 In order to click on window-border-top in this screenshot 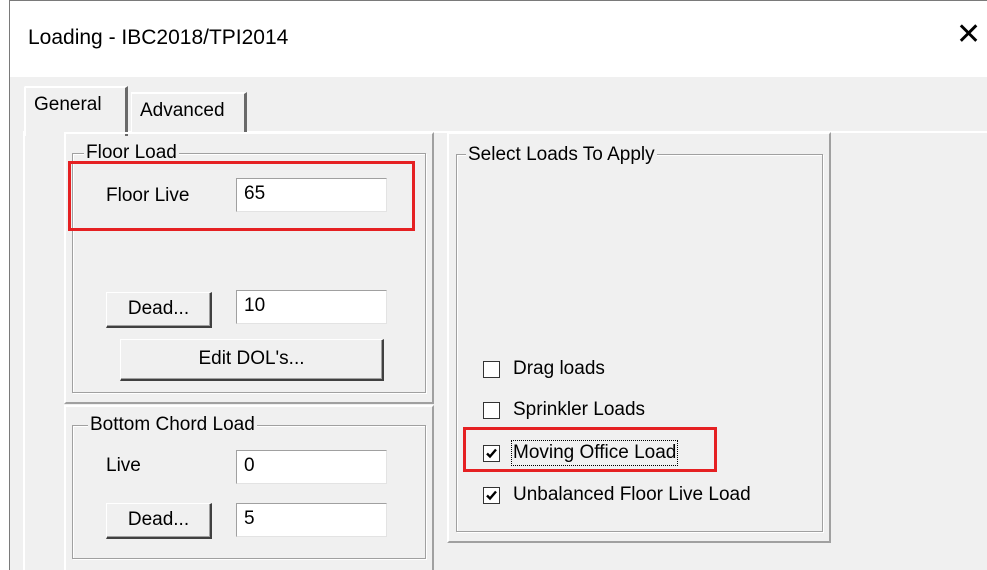, I will do `click(498, 0)`.